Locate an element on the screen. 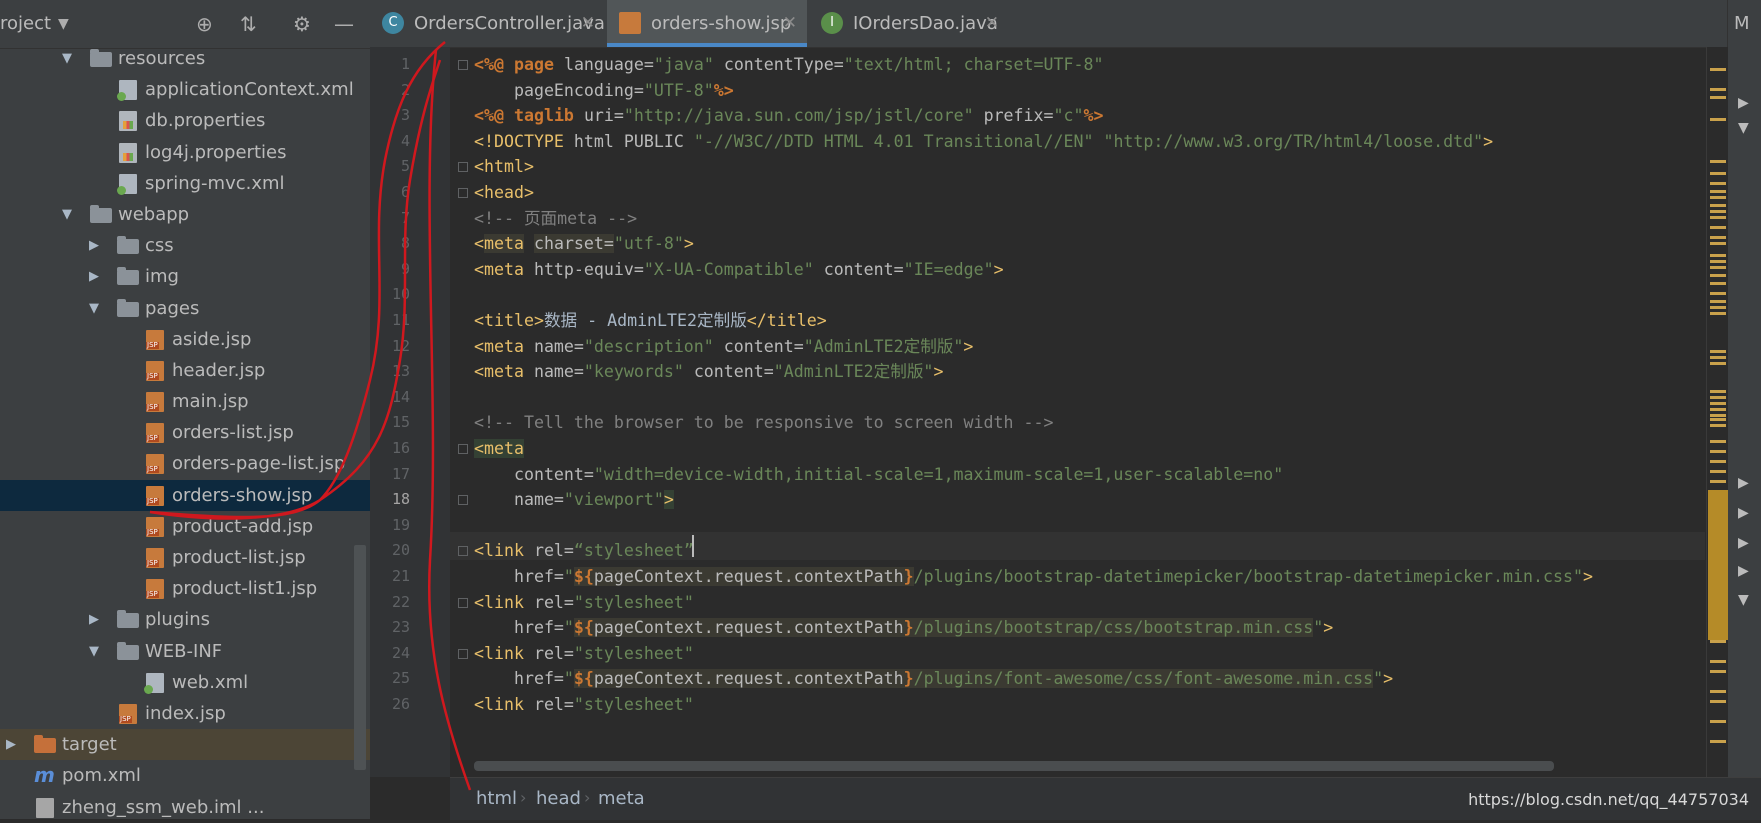  line-number: 25 is located at coordinates (390, 679).